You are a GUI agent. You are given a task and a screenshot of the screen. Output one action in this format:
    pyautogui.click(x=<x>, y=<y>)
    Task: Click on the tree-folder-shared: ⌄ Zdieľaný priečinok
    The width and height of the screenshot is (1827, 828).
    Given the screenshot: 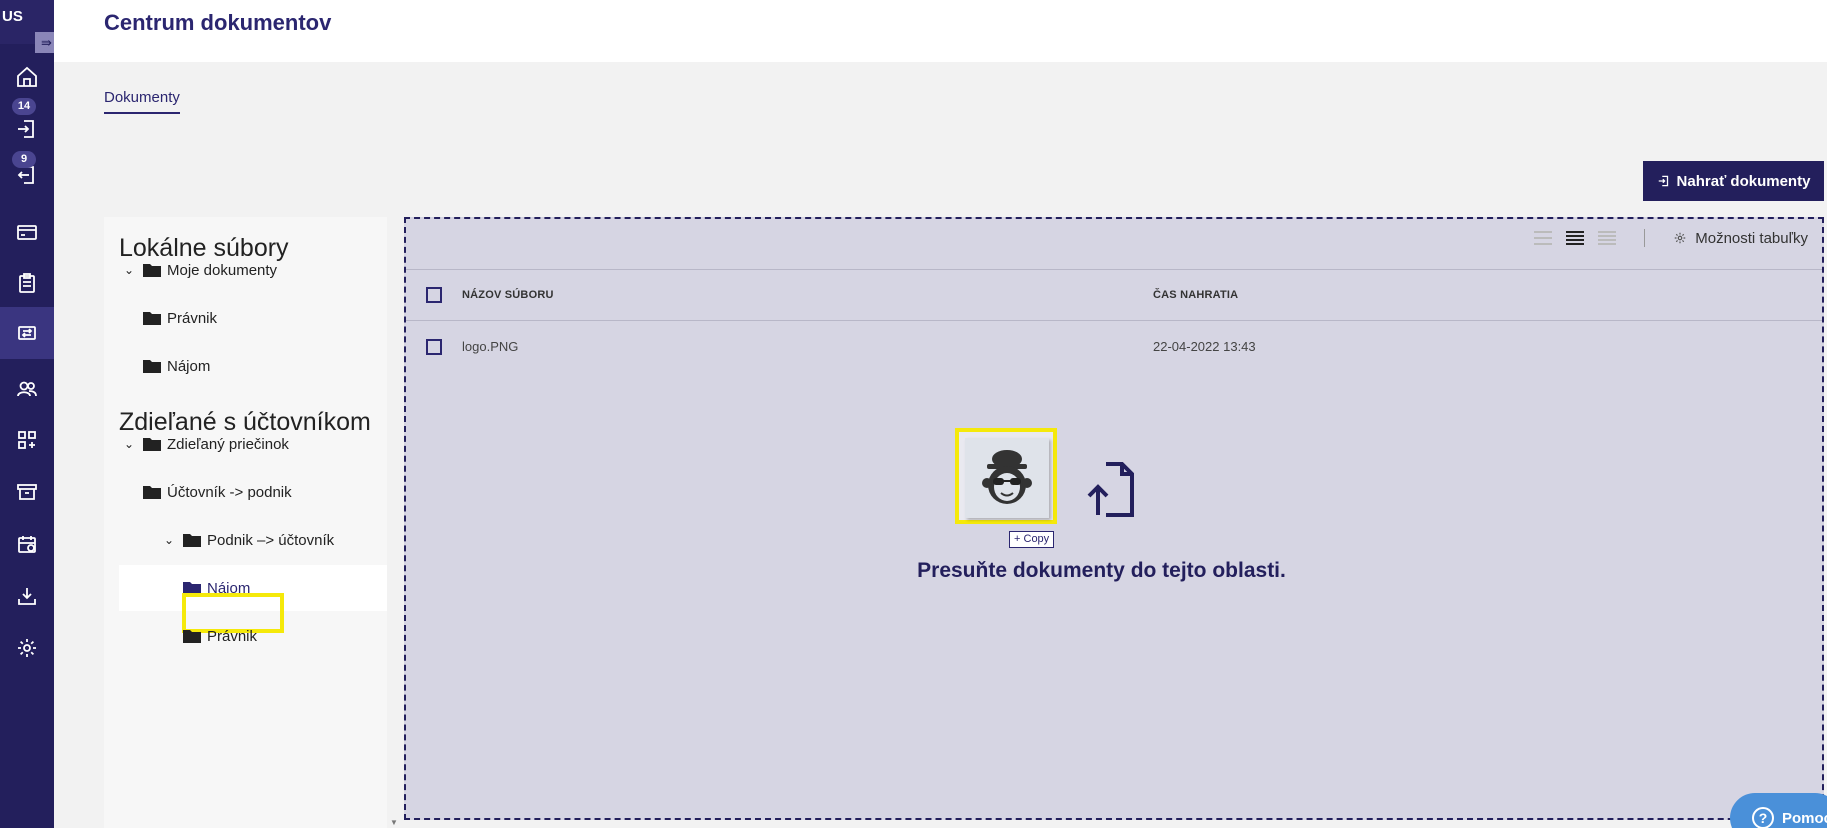 What is the action you would take?
    pyautogui.click(x=204, y=444)
    